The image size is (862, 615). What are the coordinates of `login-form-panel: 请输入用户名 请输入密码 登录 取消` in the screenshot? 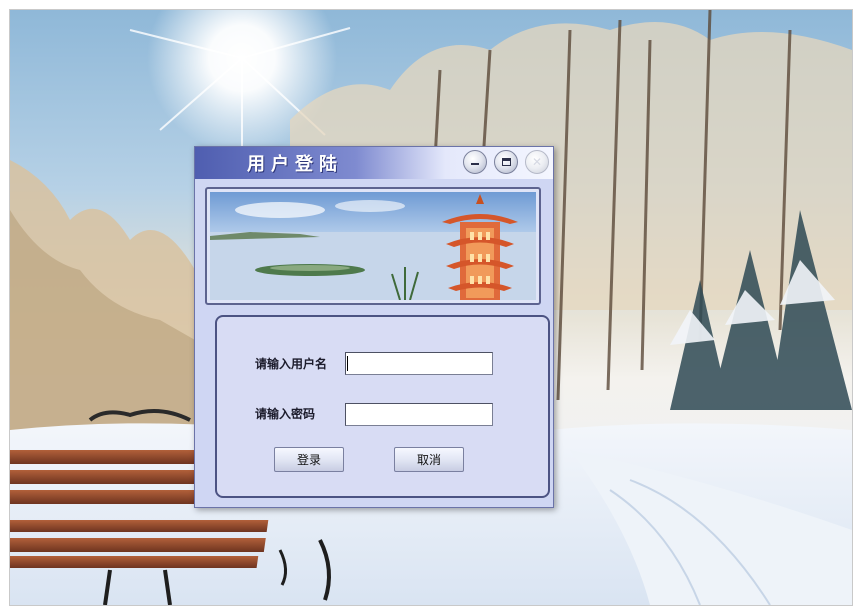 It's located at (382, 406).